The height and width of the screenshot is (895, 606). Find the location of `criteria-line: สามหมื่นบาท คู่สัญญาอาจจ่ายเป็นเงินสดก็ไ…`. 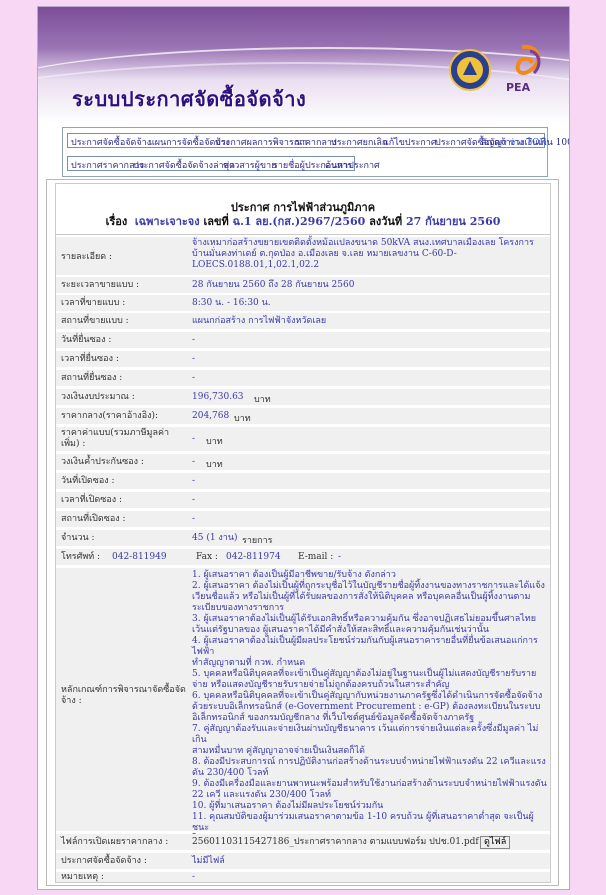

criteria-line: สามหมื่นบาท คู่สัญญาอาจจ่ายเป็นเงินสดก็ไ… is located at coordinates (279, 751).